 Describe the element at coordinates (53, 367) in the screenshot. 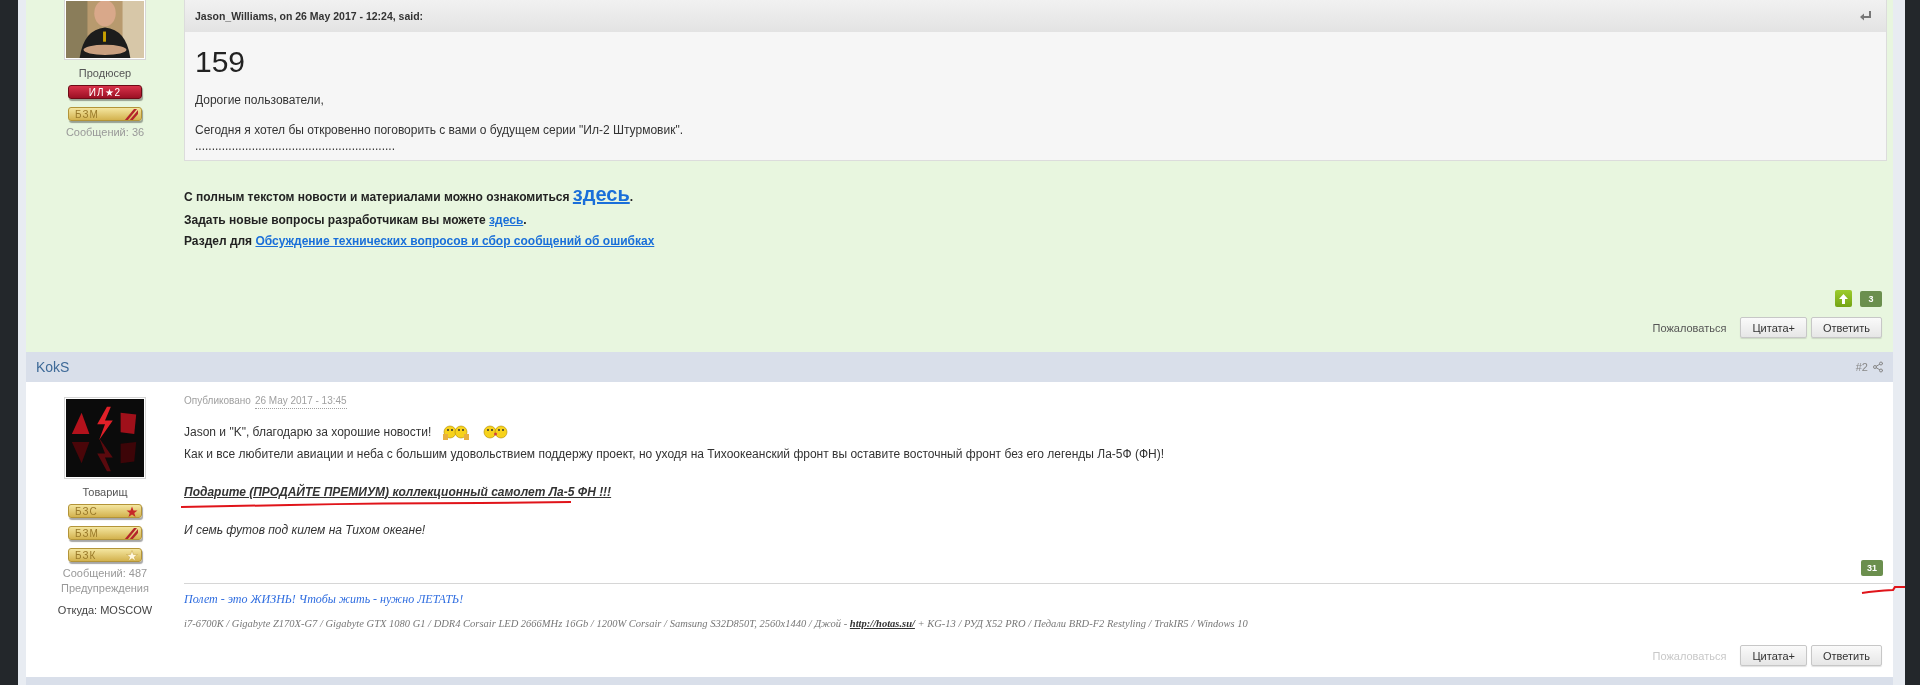

I see `author-name: KokS` at that location.